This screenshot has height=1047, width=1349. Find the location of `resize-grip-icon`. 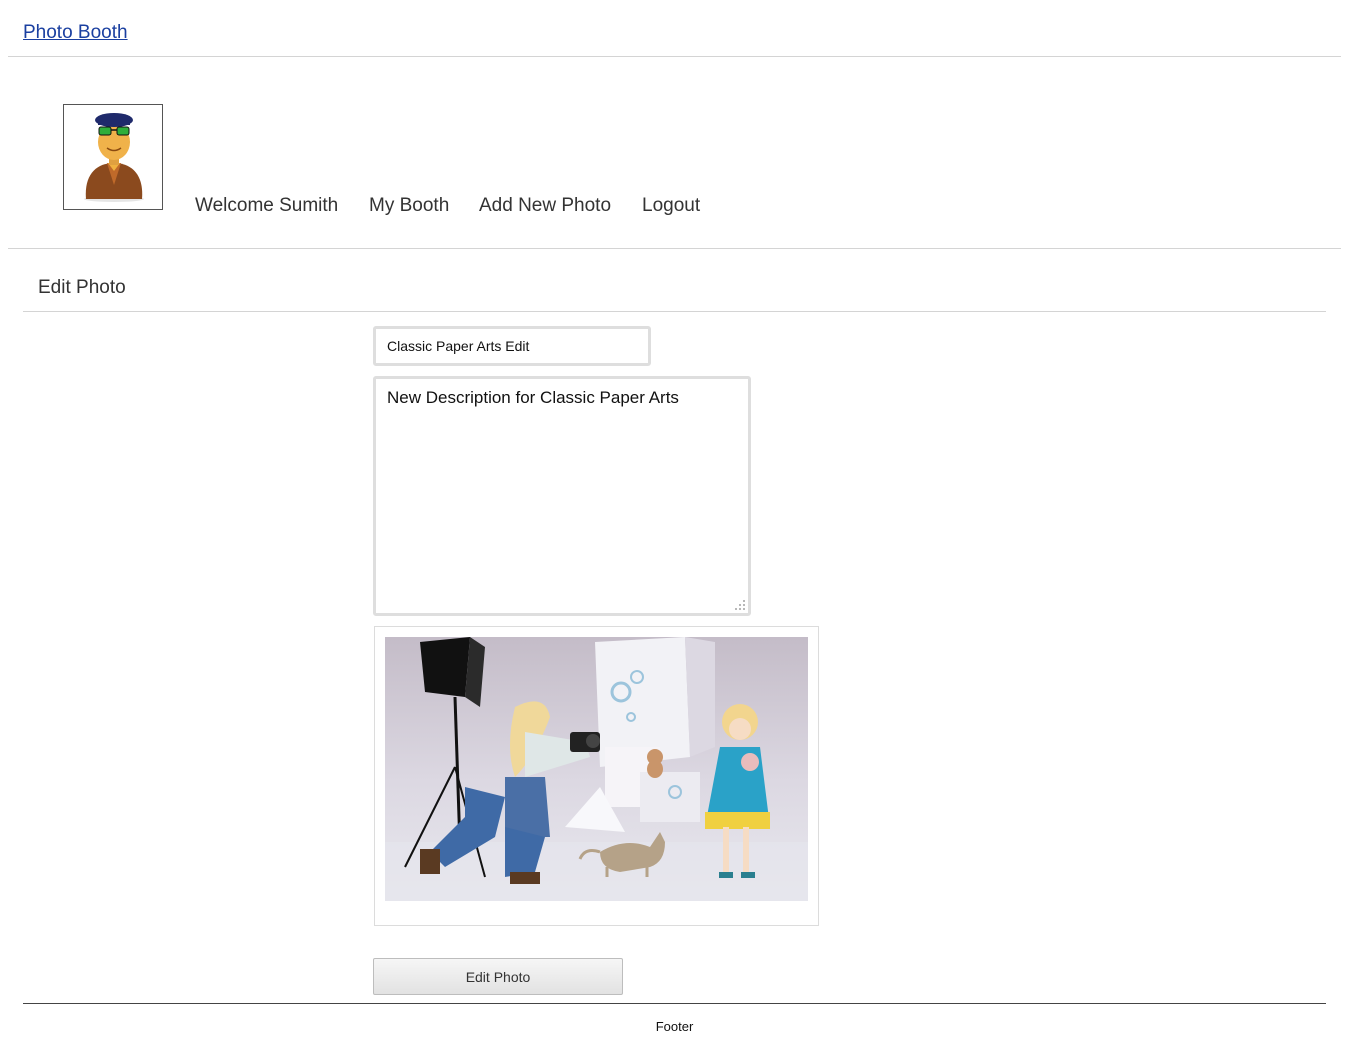

resize-grip-icon is located at coordinates (740, 605).